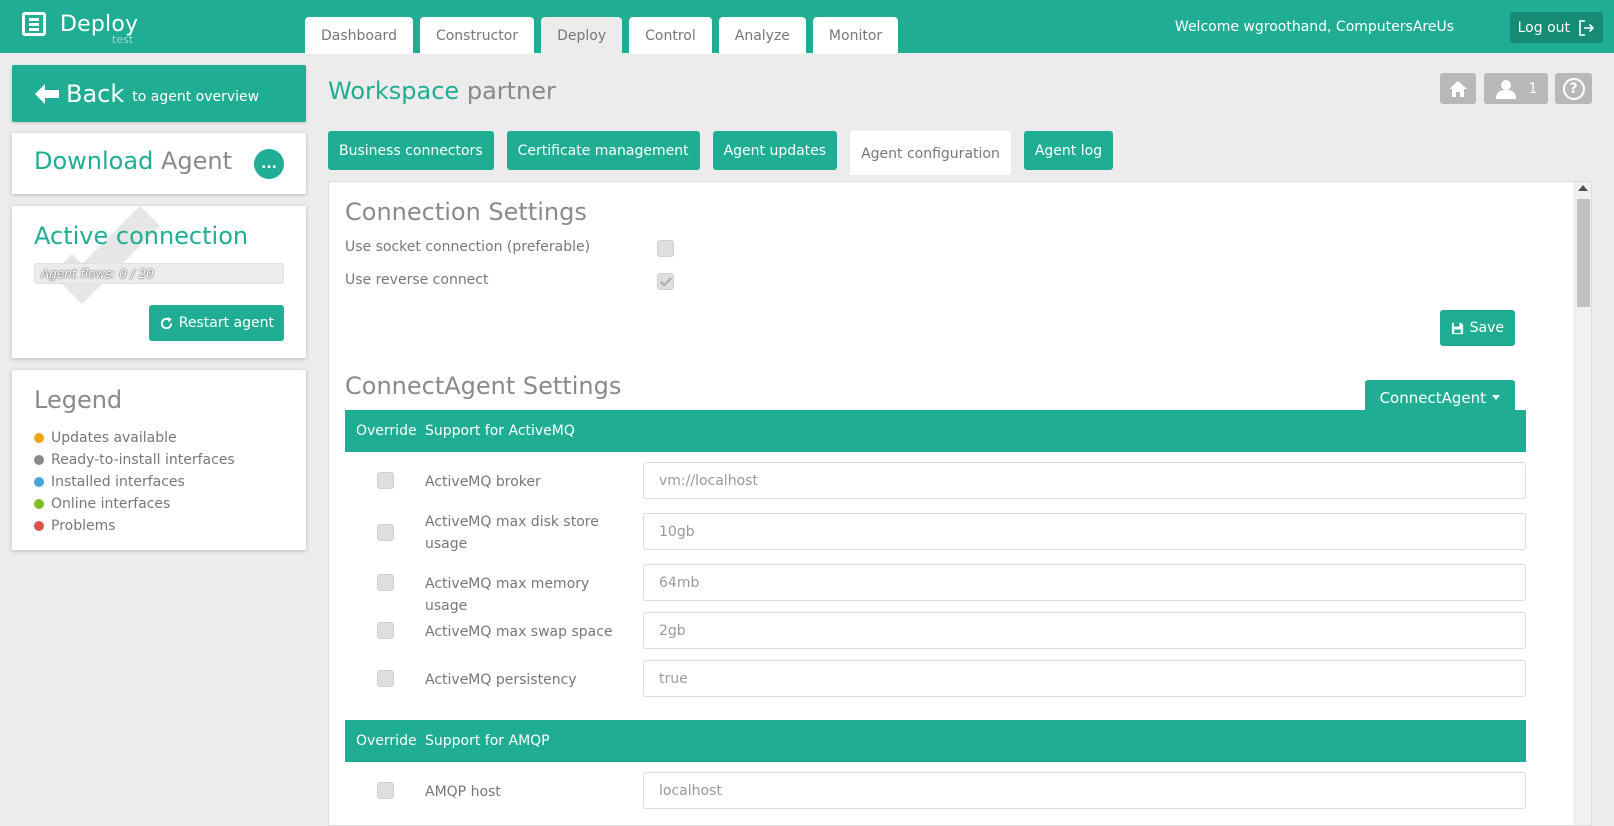  What do you see at coordinates (94, 161) in the screenshot?
I see `download-title-main: Download` at bounding box center [94, 161].